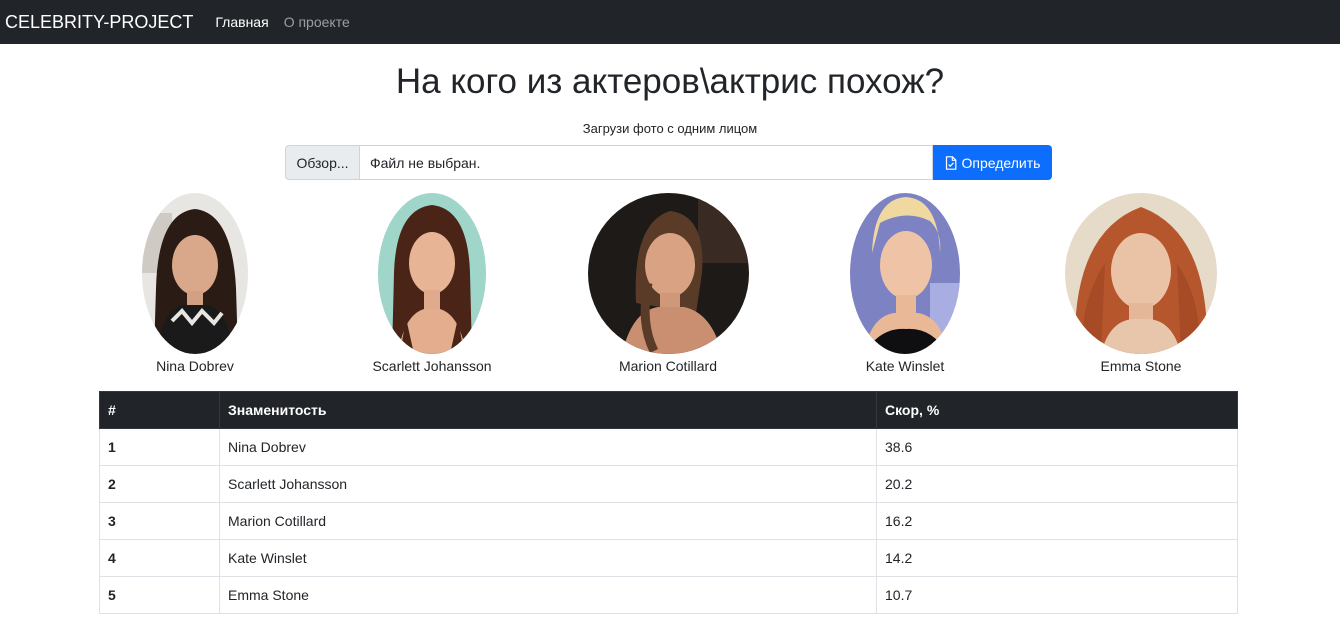 The width and height of the screenshot is (1340, 632). Describe the element at coordinates (195, 366) in the screenshot. I see `celebrity-name: Nina Dobrev` at that location.